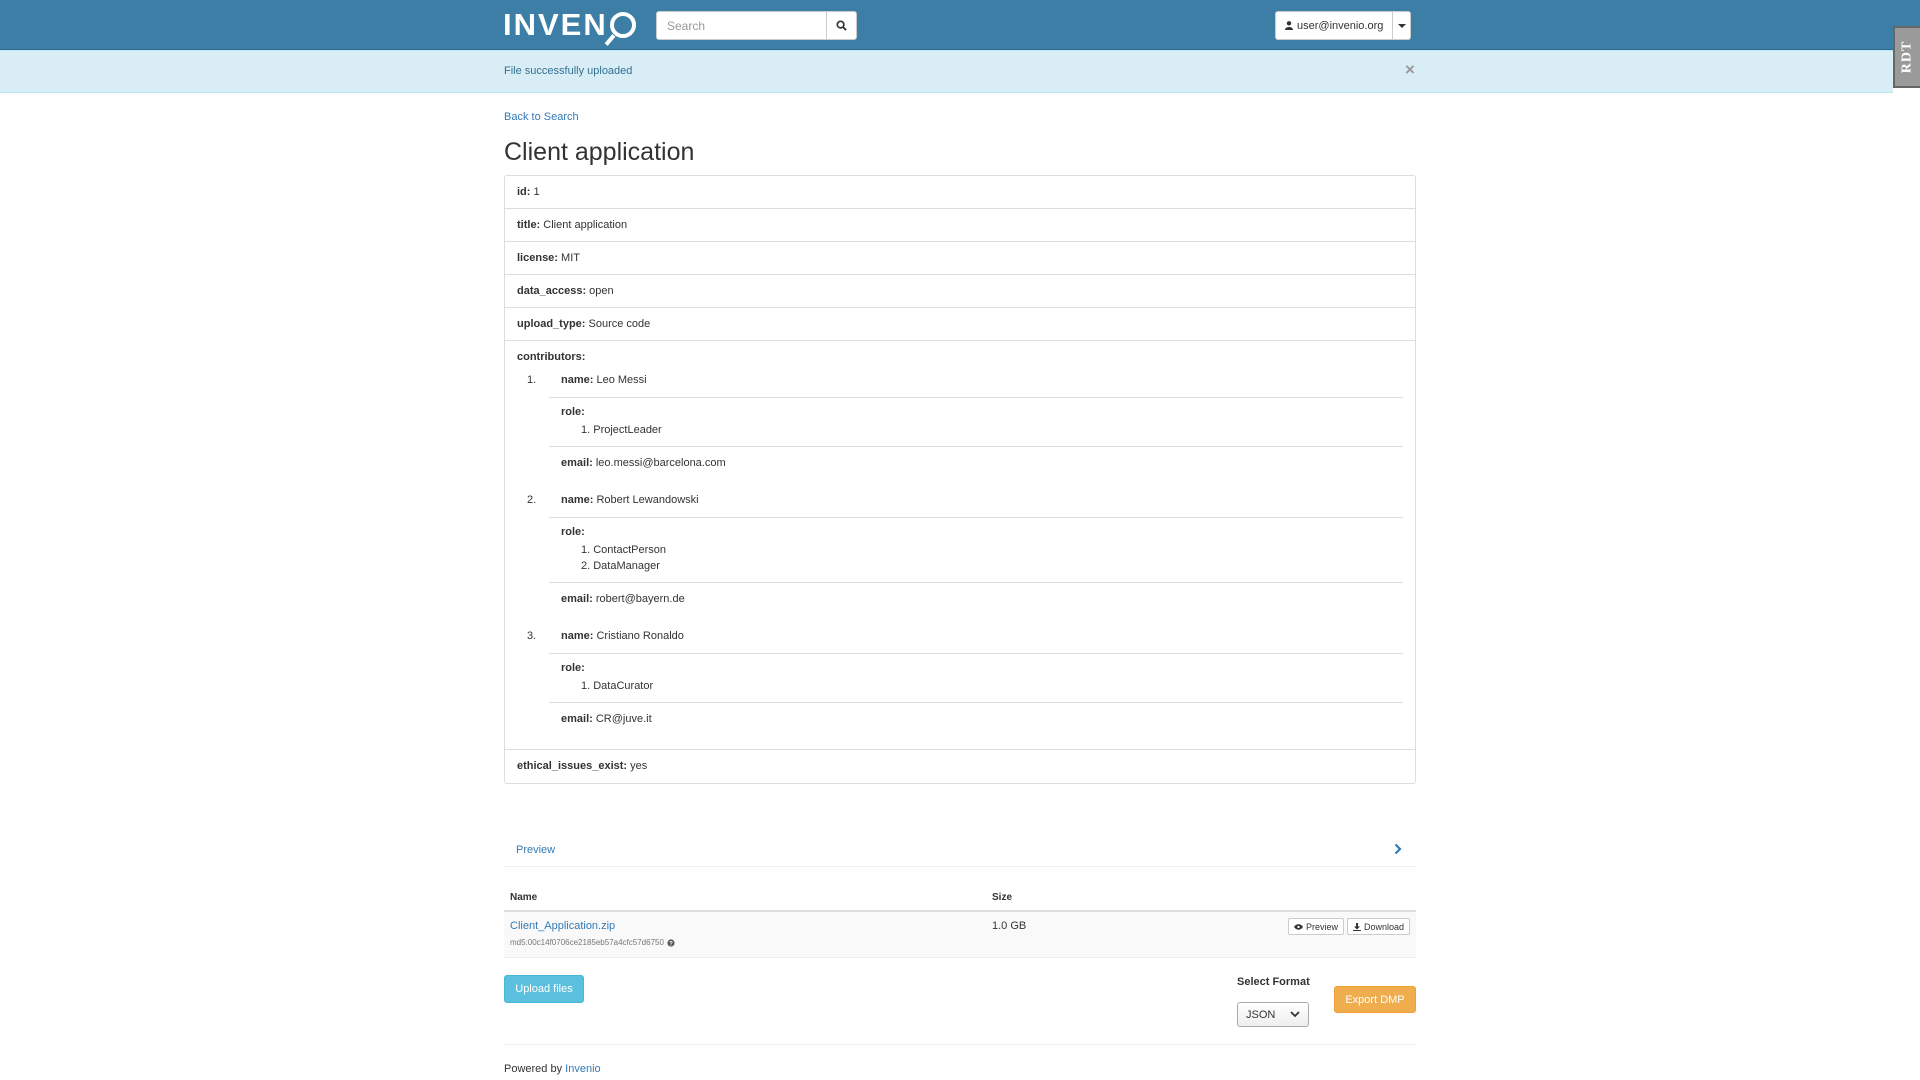 The image size is (1920, 1080). I want to click on invenio-logo: INVEN, so click(569, 24).